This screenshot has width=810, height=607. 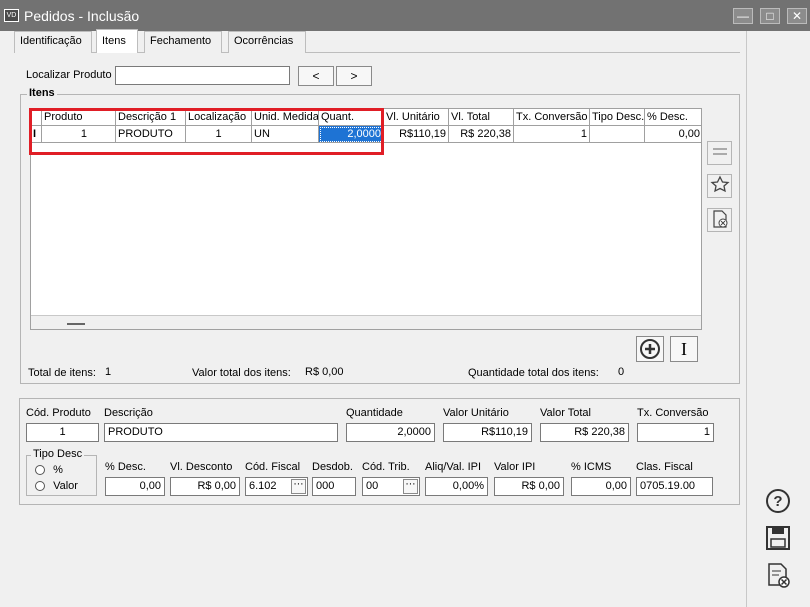 What do you see at coordinates (267, 42) in the screenshot?
I see `tab-ocorrencias: Ocorrências` at bounding box center [267, 42].